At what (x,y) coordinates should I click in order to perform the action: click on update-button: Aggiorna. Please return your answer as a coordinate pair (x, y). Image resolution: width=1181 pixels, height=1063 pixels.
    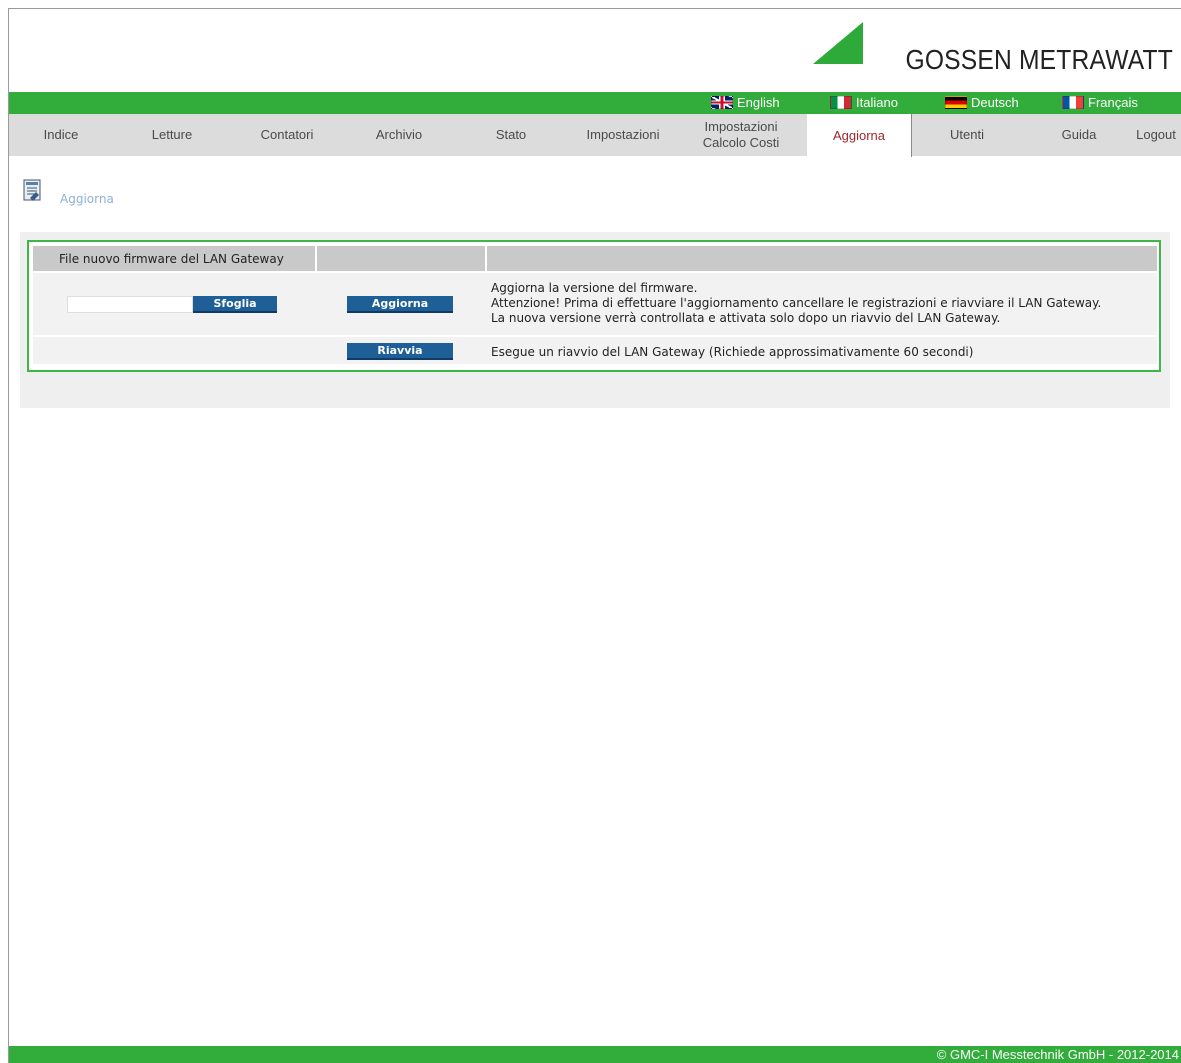
    Looking at the image, I should click on (400, 304).